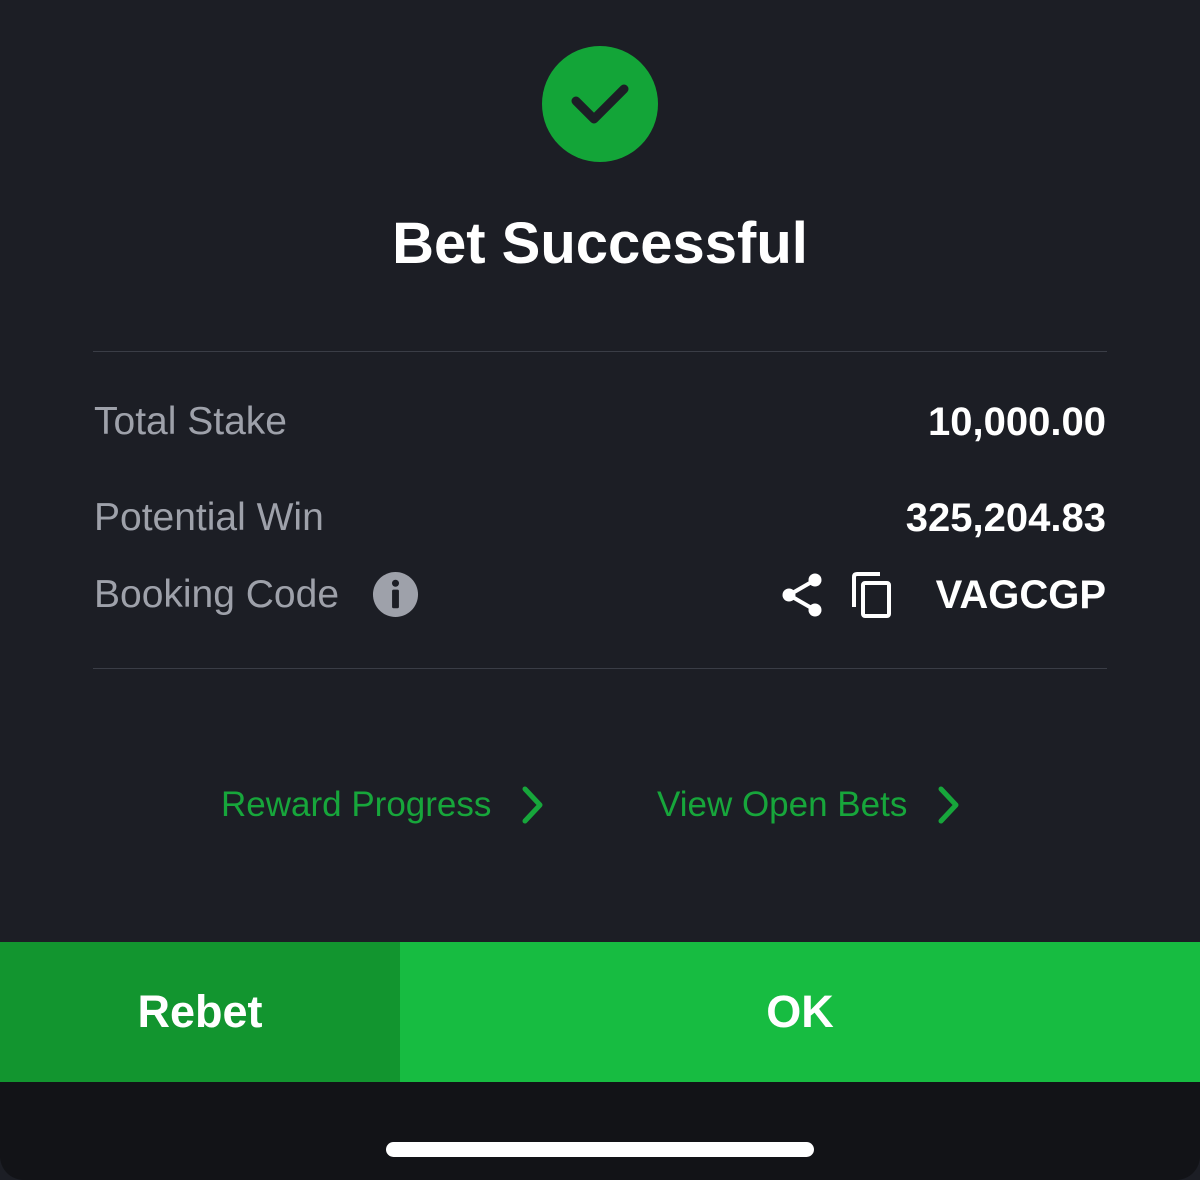  I want to click on booking-code-label: Booking Code, so click(217, 594).